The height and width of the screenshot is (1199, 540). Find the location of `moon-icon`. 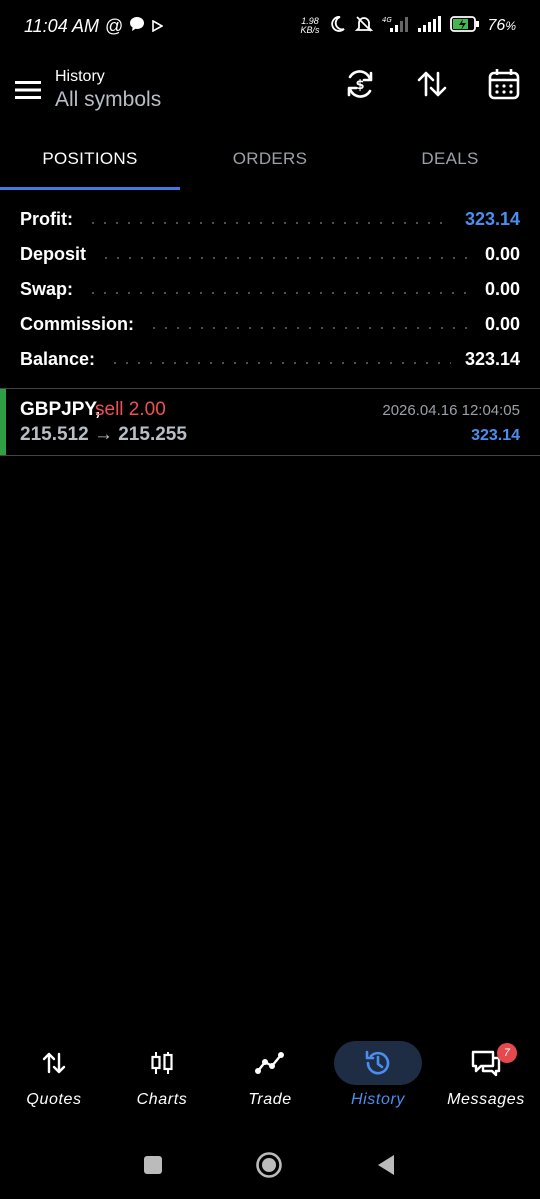

moon-icon is located at coordinates (337, 26).